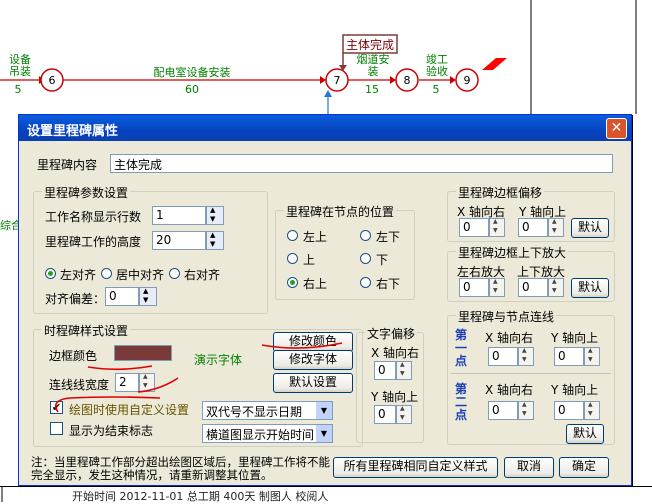 Image resolution: width=652 pixels, height=504 pixels. What do you see at coordinates (67, 165) in the screenshot?
I see `content-label: 里程碑内容` at bounding box center [67, 165].